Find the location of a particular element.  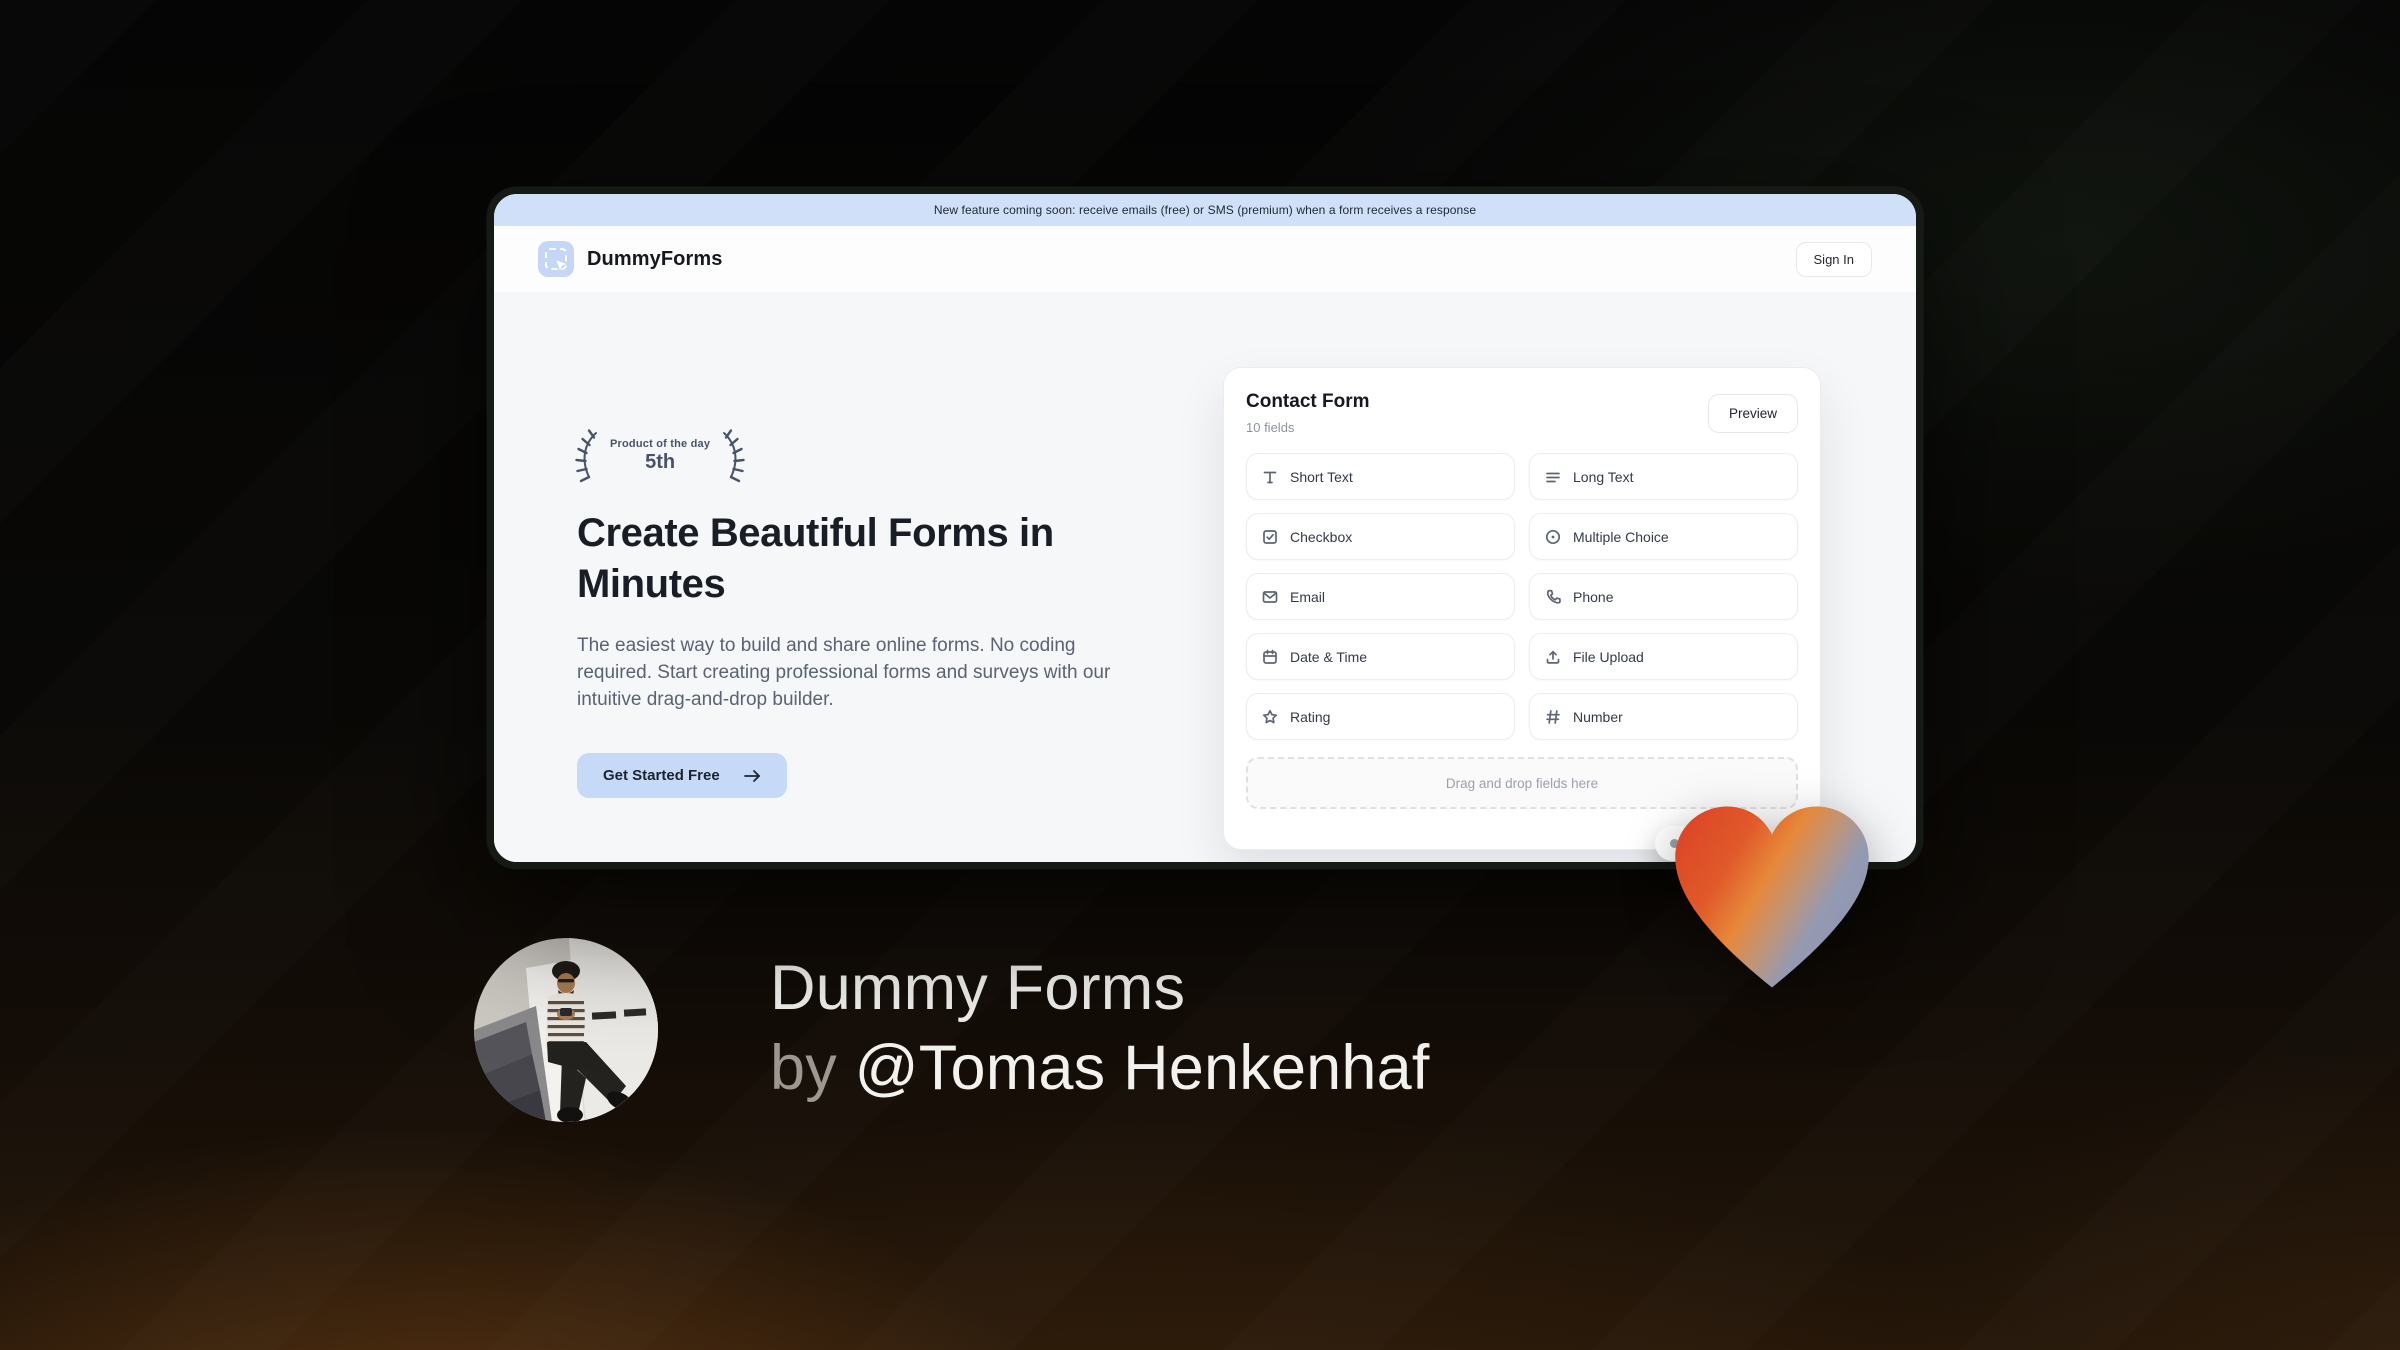

heart-icon is located at coordinates (1772, 897).